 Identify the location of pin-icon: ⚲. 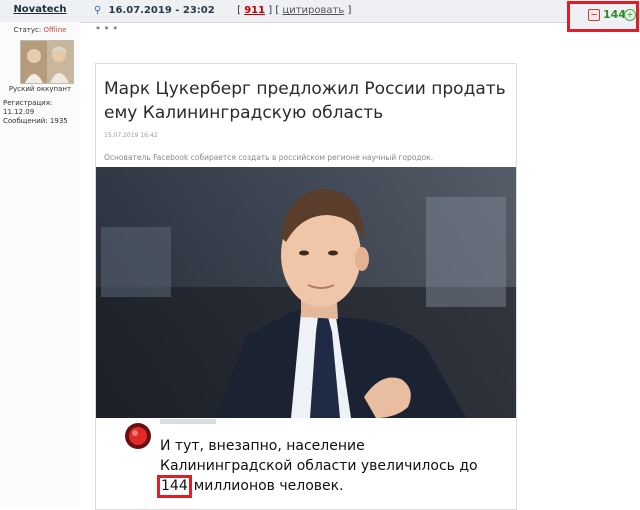
(98, 10).